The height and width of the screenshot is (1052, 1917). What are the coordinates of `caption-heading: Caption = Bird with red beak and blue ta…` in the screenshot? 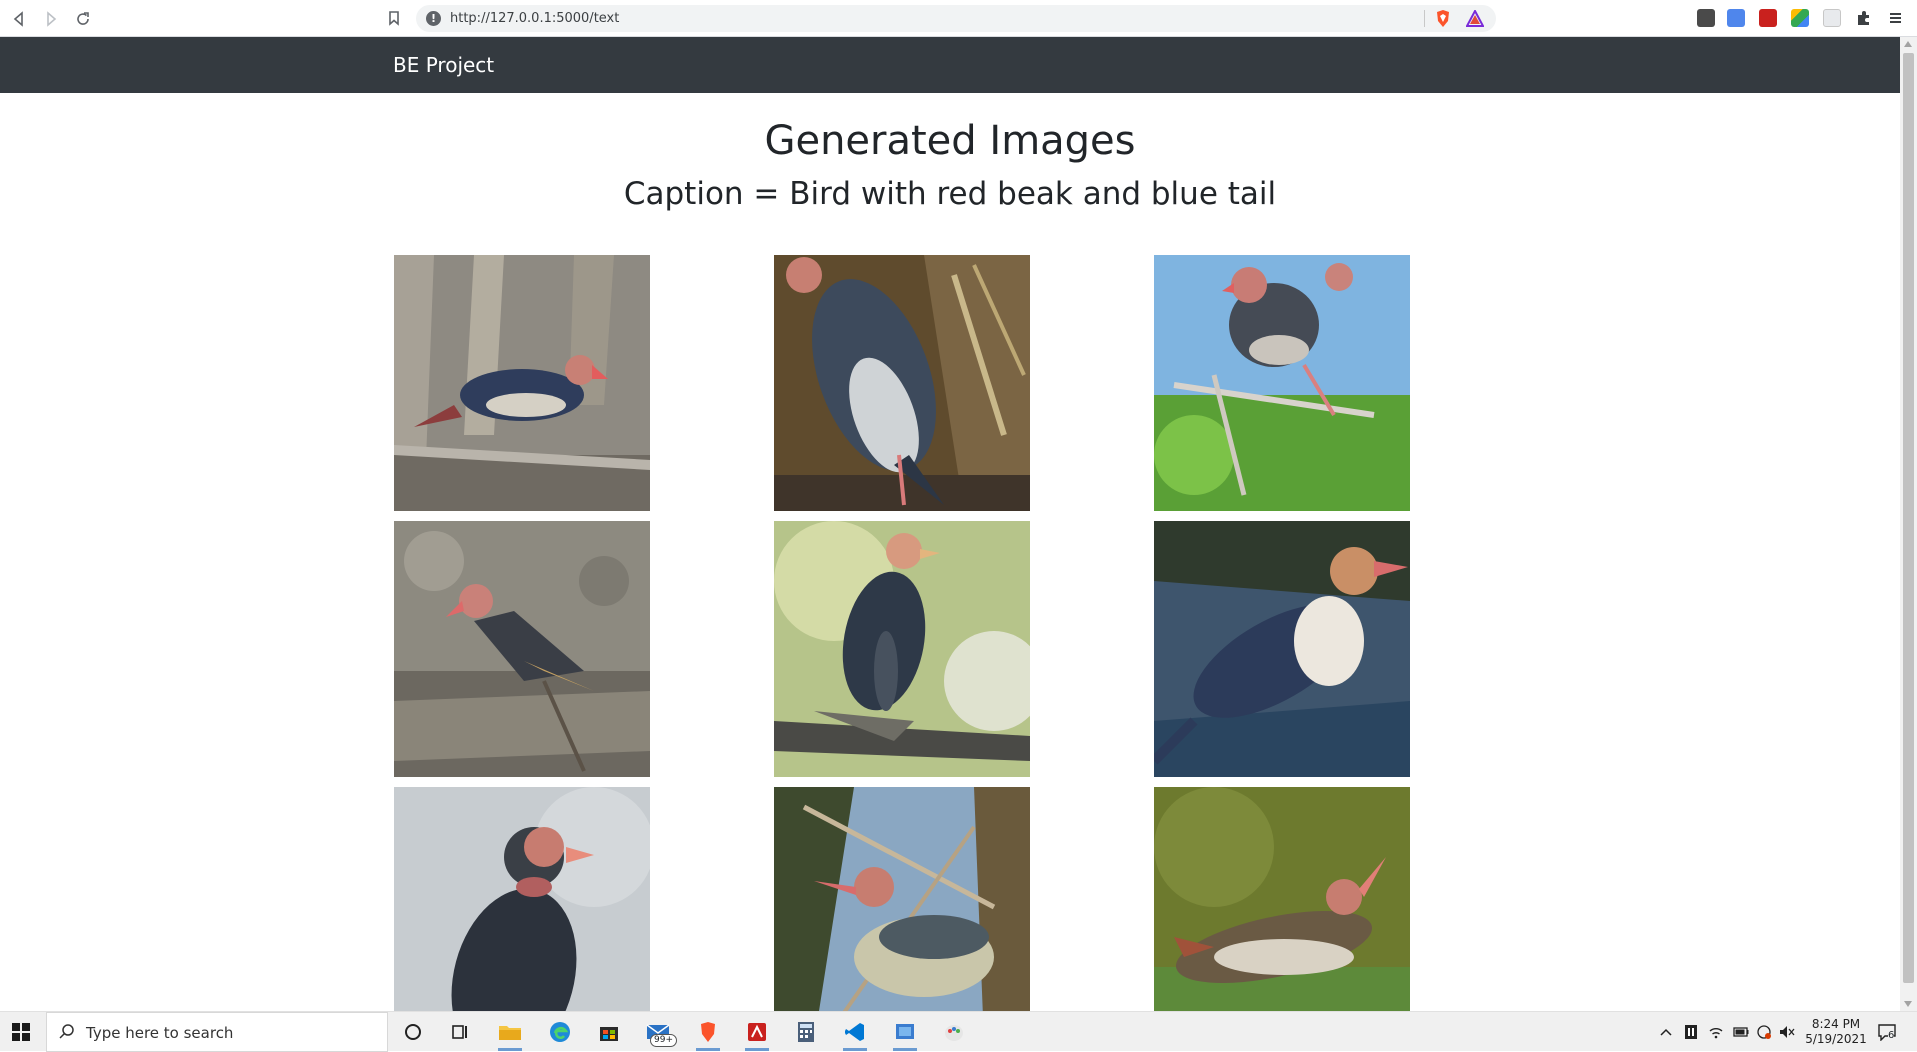 It's located at (950, 194).